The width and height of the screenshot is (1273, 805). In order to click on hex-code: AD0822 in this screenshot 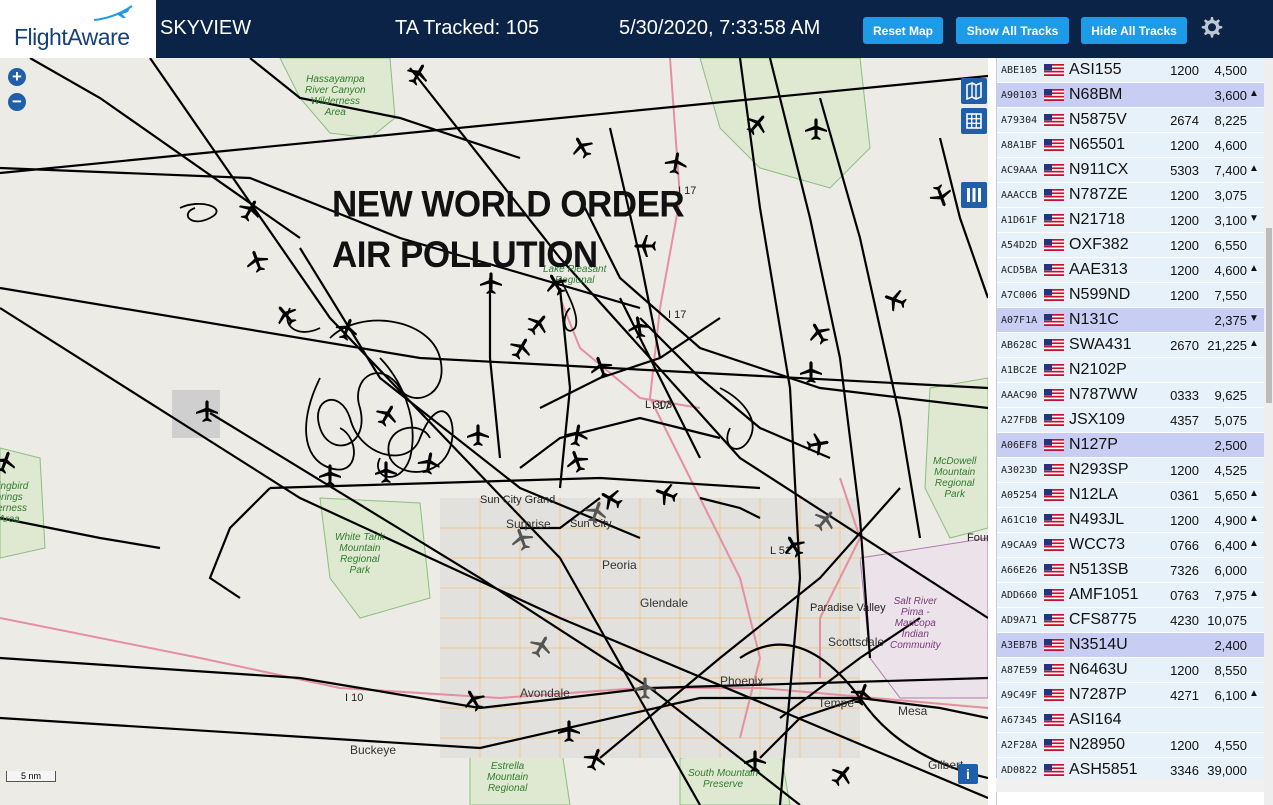, I will do `click(1019, 770)`.